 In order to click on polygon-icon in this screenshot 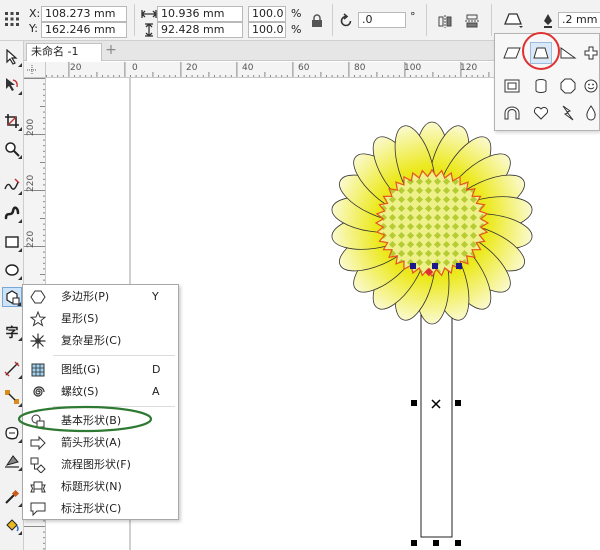, I will do `click(38, 297)`.